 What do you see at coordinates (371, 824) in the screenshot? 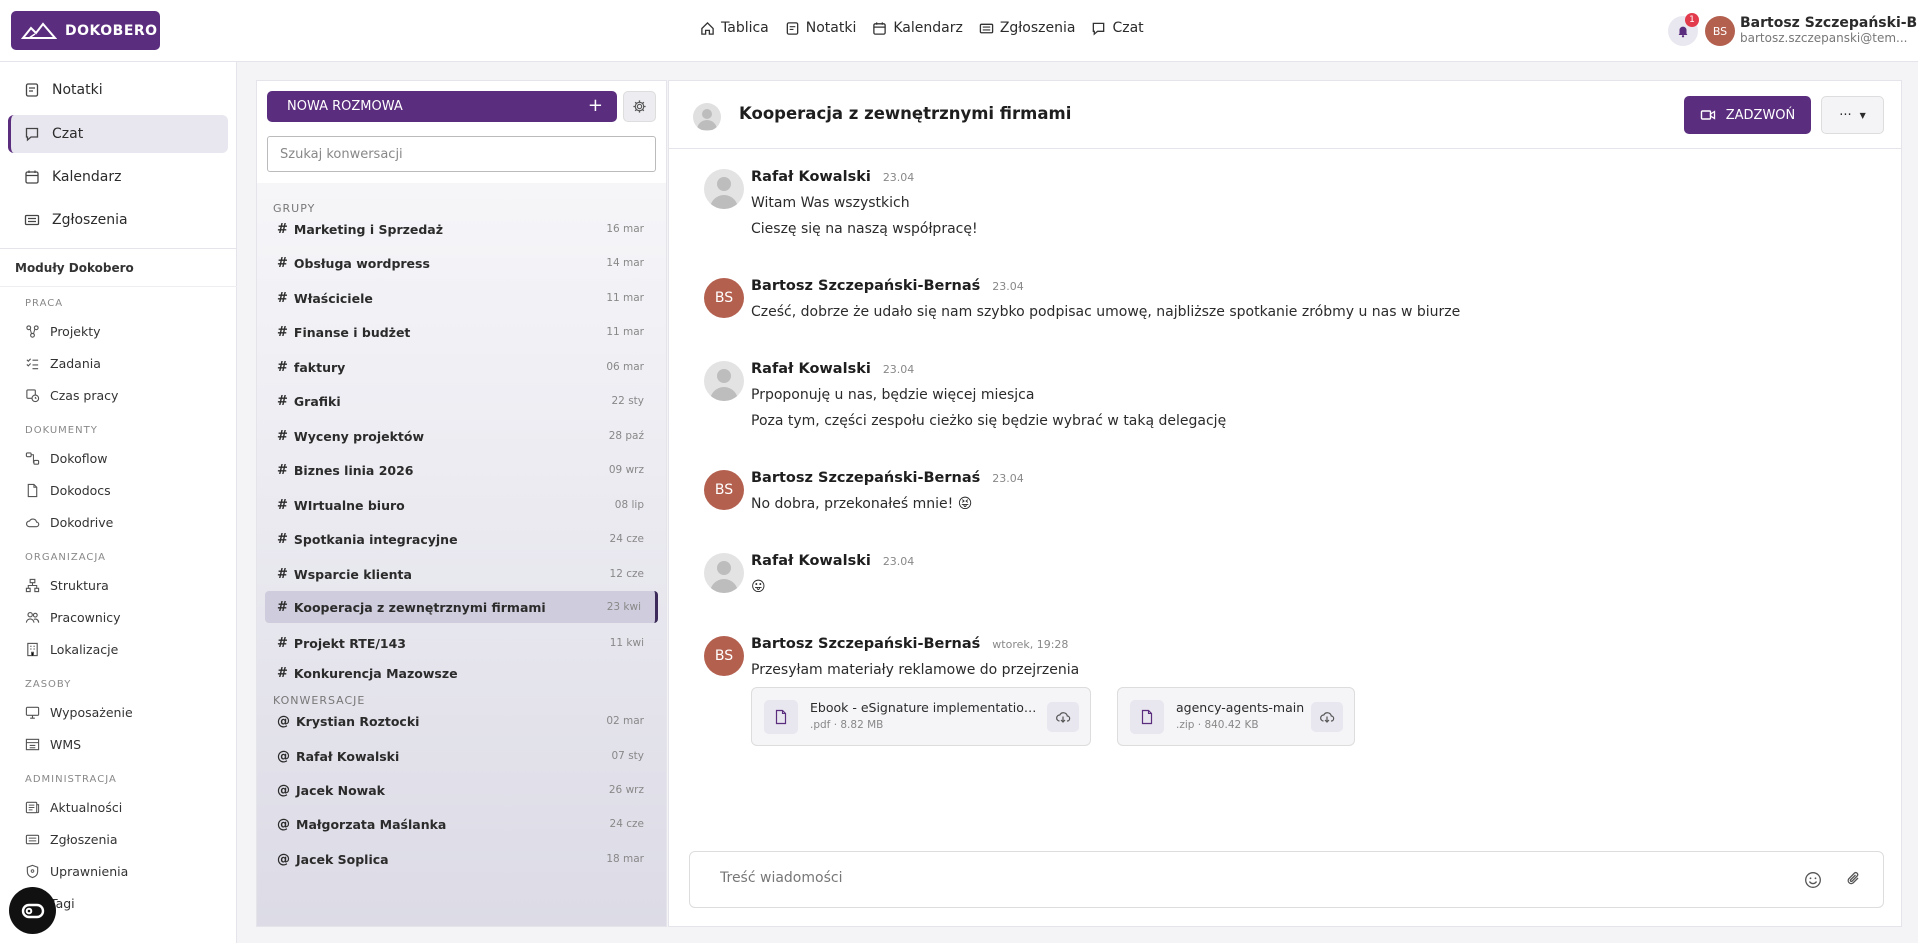
I see `conversation-name: Małgorzata Maślanka` at bounding box center [371, 824].